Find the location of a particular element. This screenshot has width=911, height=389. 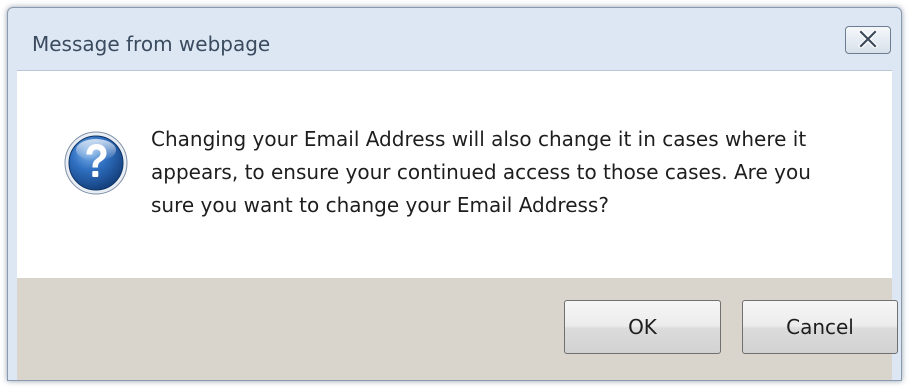

question-icon is located at coordinates (96, 163).